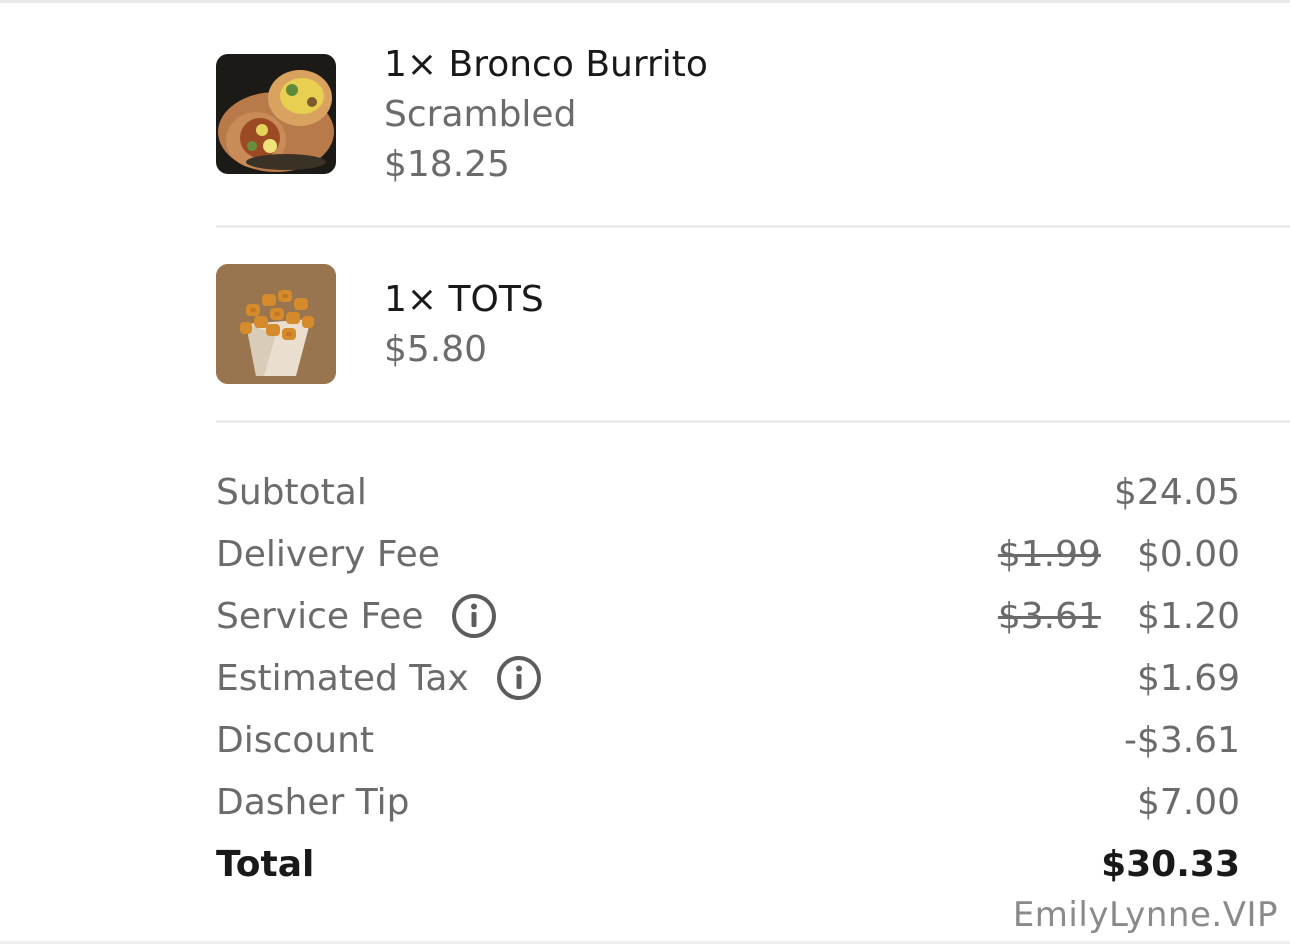 This screenshot has width=1290, height=951. Describe the element at coordinates (1188, 678) in the screenshot. I see `estimated-tax-value: $1.69` at that location.